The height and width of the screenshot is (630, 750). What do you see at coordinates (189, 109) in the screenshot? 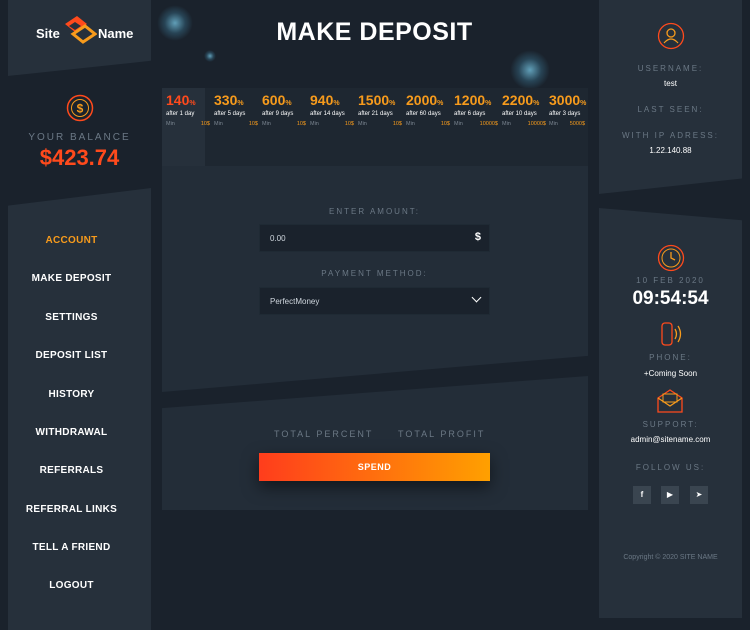
I see `plan-option: 140% after 1 day Min 10$` at bounding box center [189, 109].